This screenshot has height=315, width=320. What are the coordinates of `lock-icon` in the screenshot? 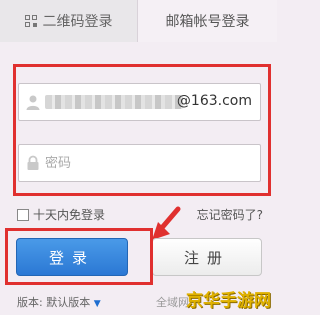 It's located at (33, 162).